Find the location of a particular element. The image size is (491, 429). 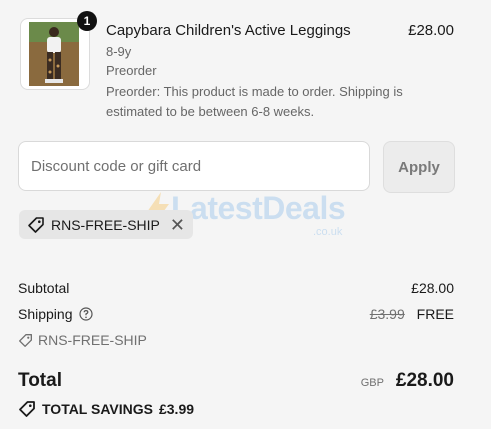

product-status: Preorder is located at coordinates (131, 70).